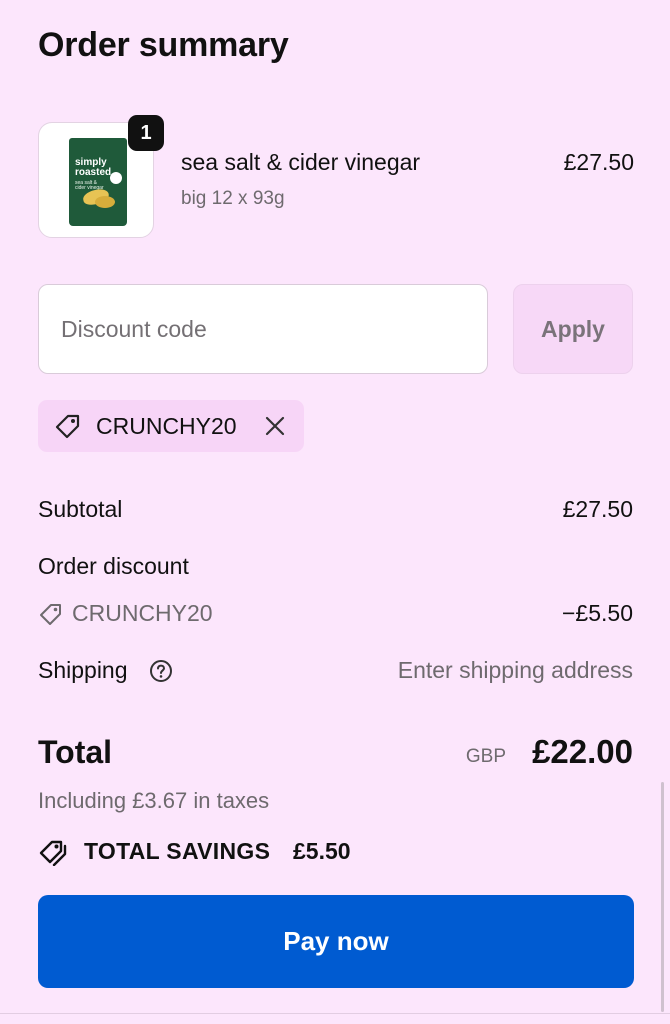 The image size is (670, 1024). Describe the element at coordinates (598, 162) in the screenshot. I see `product-price: £27.50` at that location.